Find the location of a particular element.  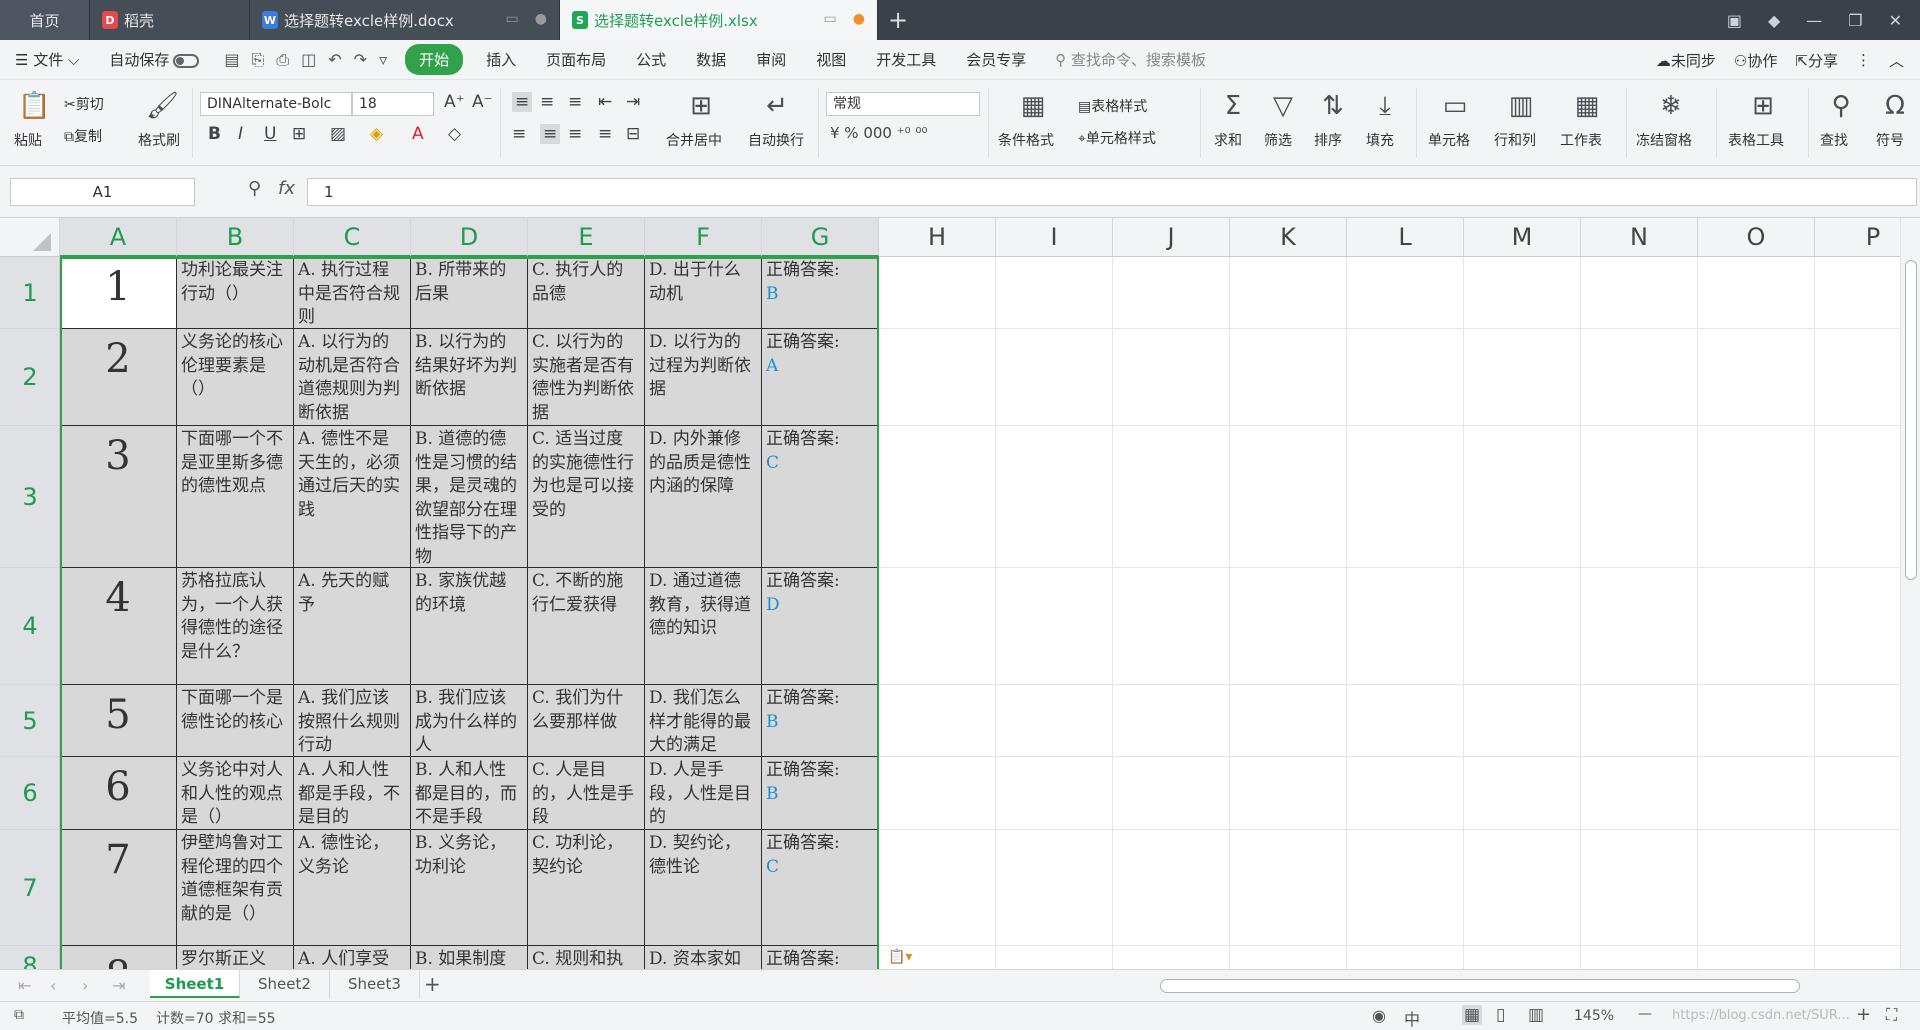

tab-review: 审阅 is located at coordinates (771, 59).